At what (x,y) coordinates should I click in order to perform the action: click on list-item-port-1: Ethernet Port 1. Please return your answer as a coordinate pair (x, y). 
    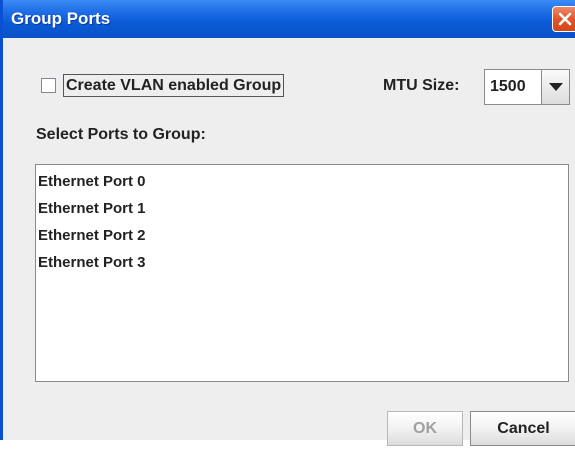
    Looking at the image, I should click on (92, 208).